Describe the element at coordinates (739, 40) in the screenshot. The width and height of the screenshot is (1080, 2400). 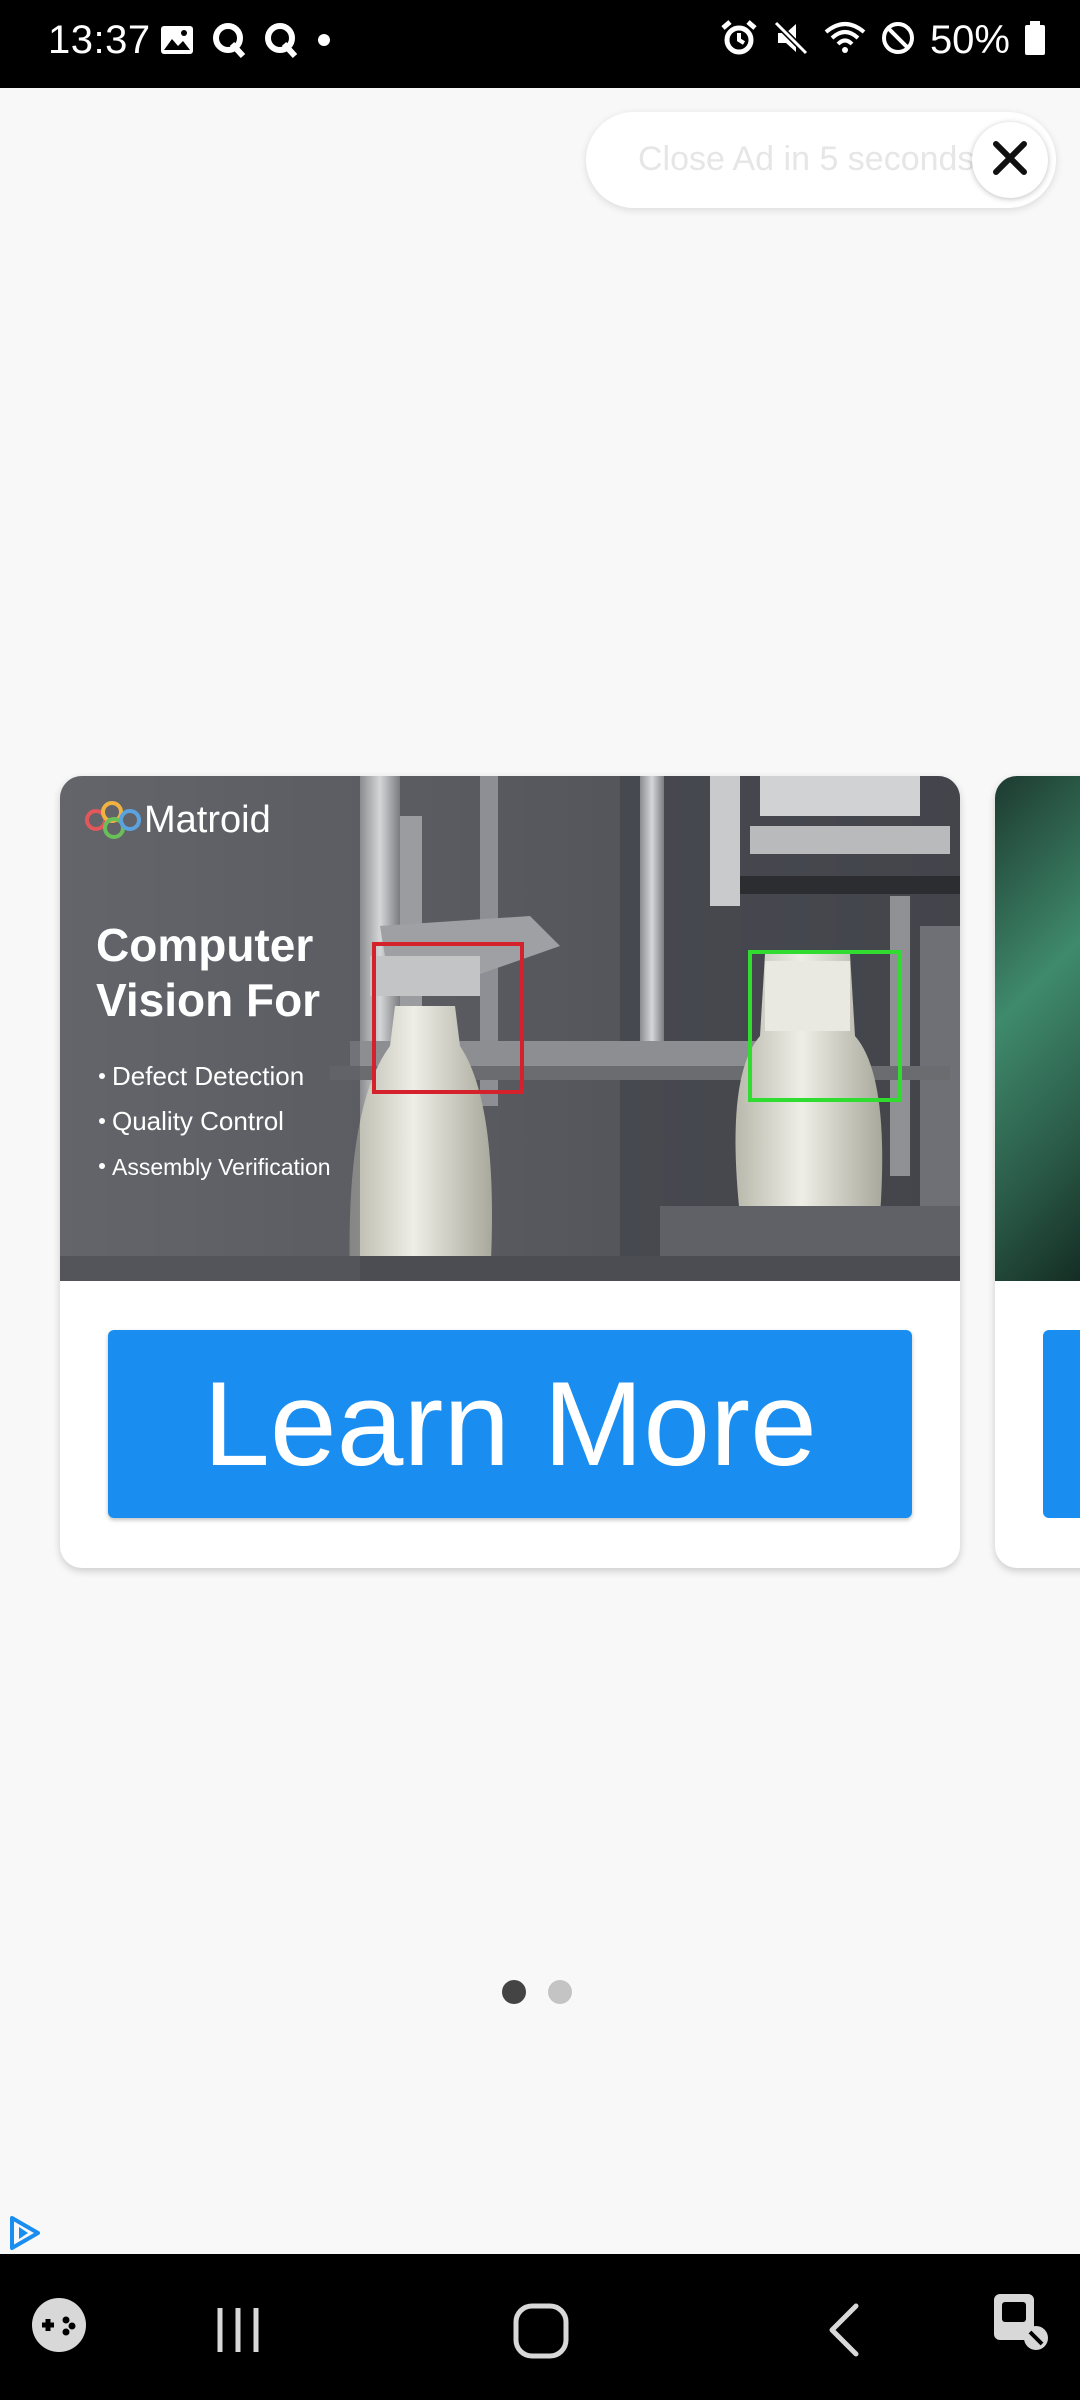
I see `alarm-icon` at that location.